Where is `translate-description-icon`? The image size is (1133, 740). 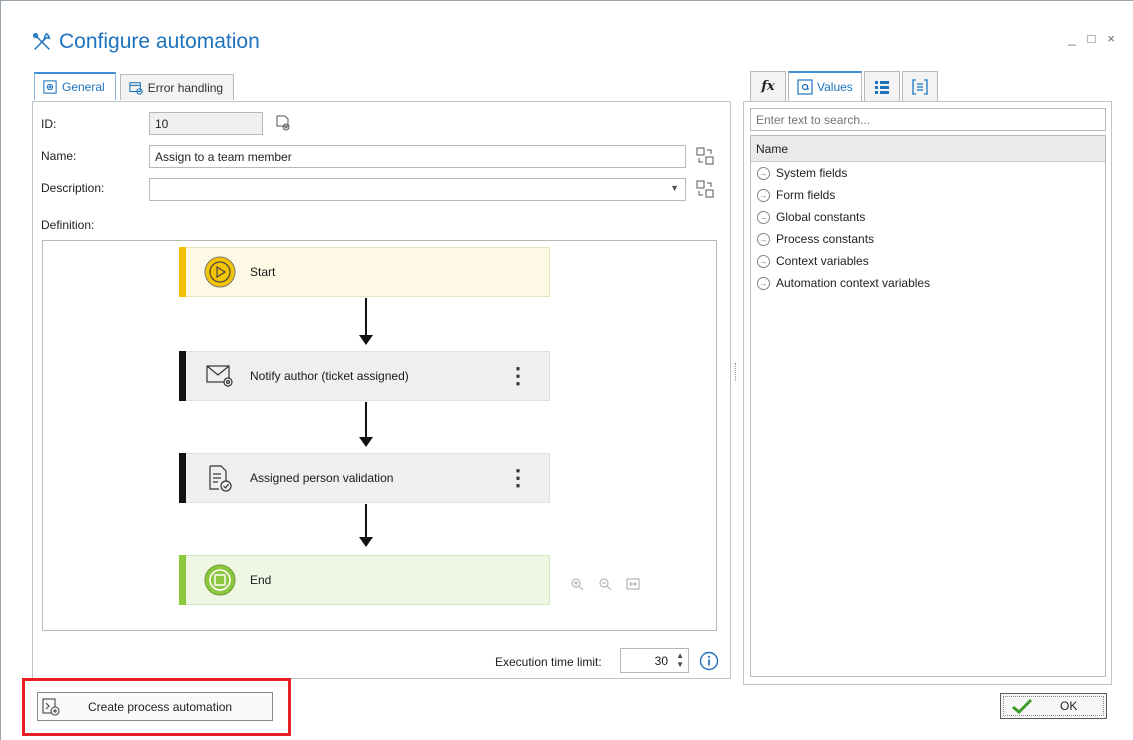 translate-description-icon is located at coordinates (705, 189).